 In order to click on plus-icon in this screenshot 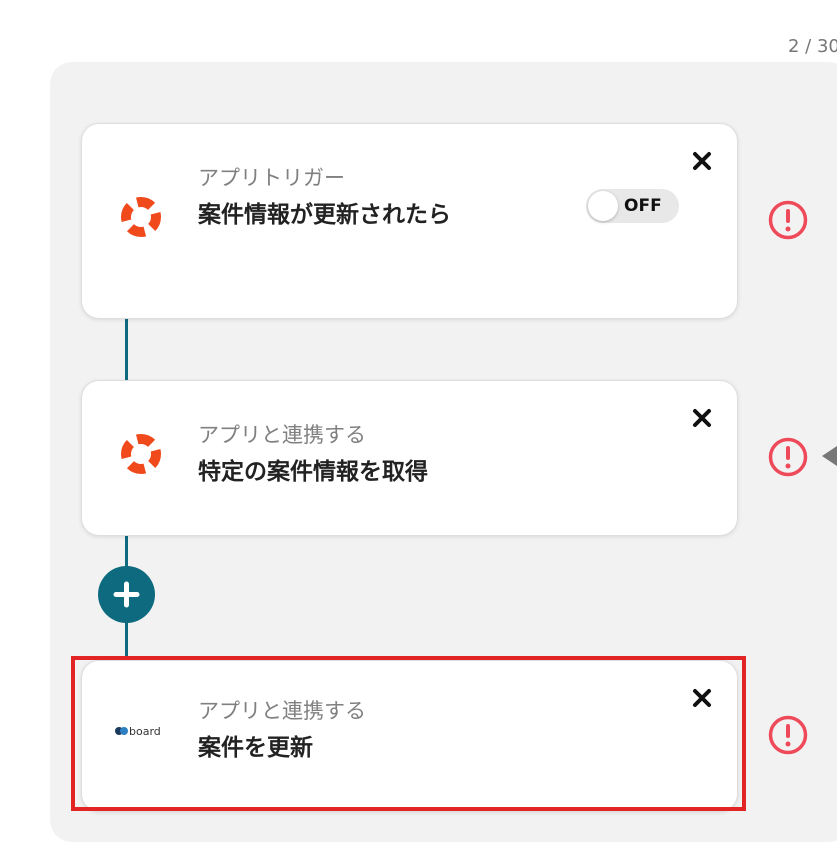, I will do `click(126, 594)`.